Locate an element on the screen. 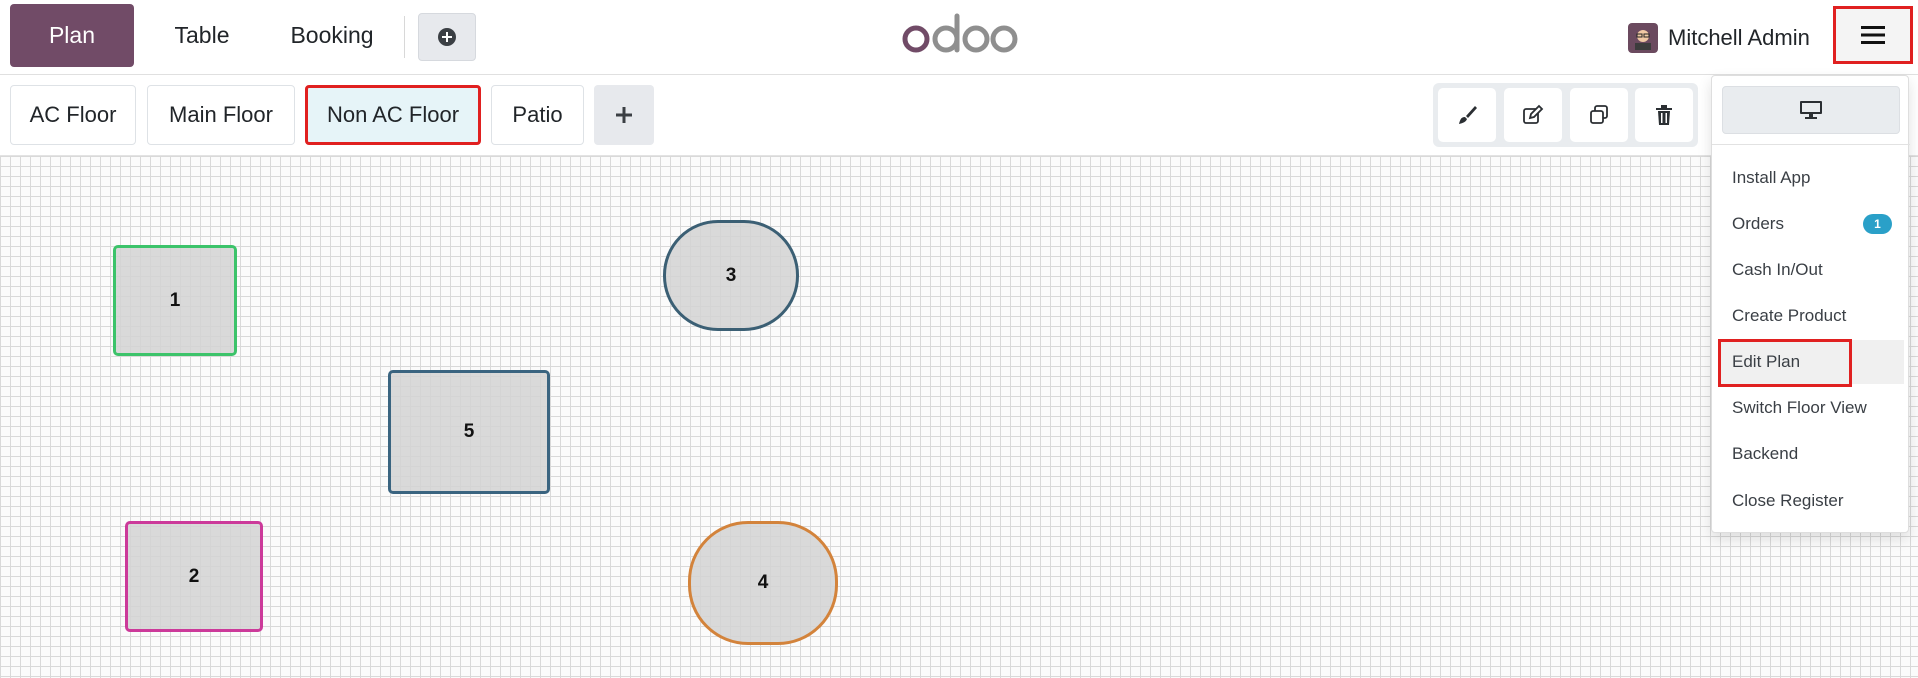 This screenshot has width=1918, height=678. table-5: 5 is located at coordinates (469, 432).